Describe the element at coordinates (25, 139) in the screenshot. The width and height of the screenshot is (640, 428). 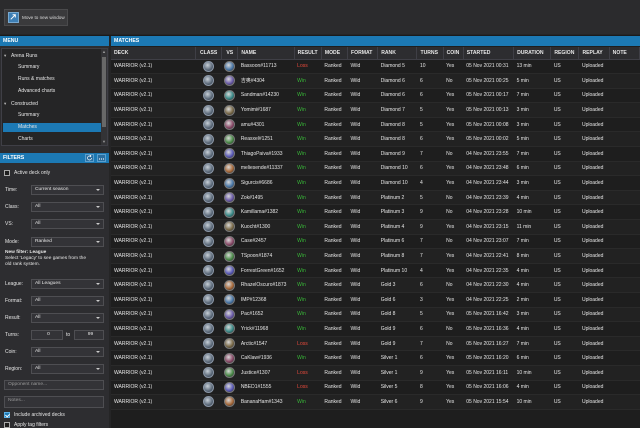
I see `tree-item-constructed-charts: Charts` at that location.